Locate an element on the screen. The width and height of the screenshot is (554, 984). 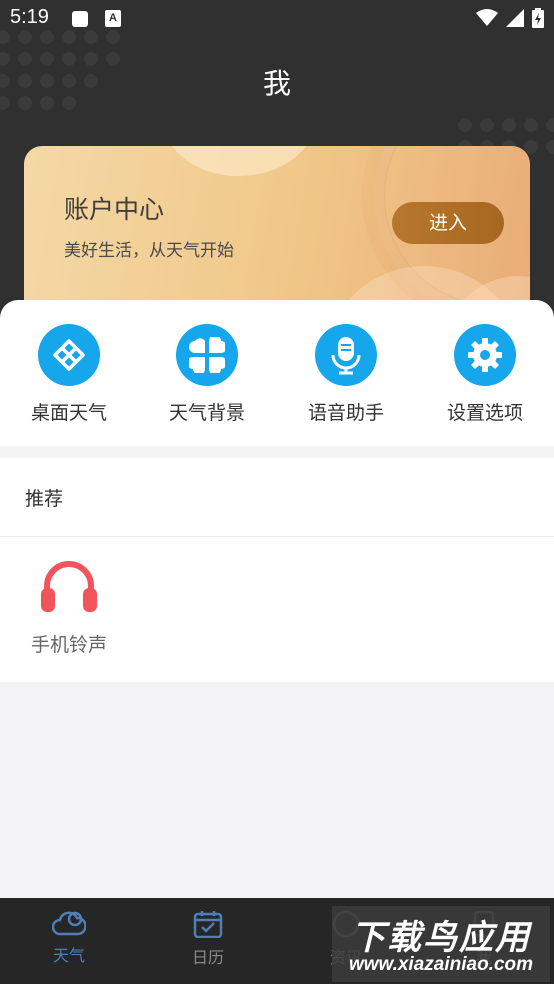
feature-desktop-weather: 桌面天气 is located at coordinates (69, 374).